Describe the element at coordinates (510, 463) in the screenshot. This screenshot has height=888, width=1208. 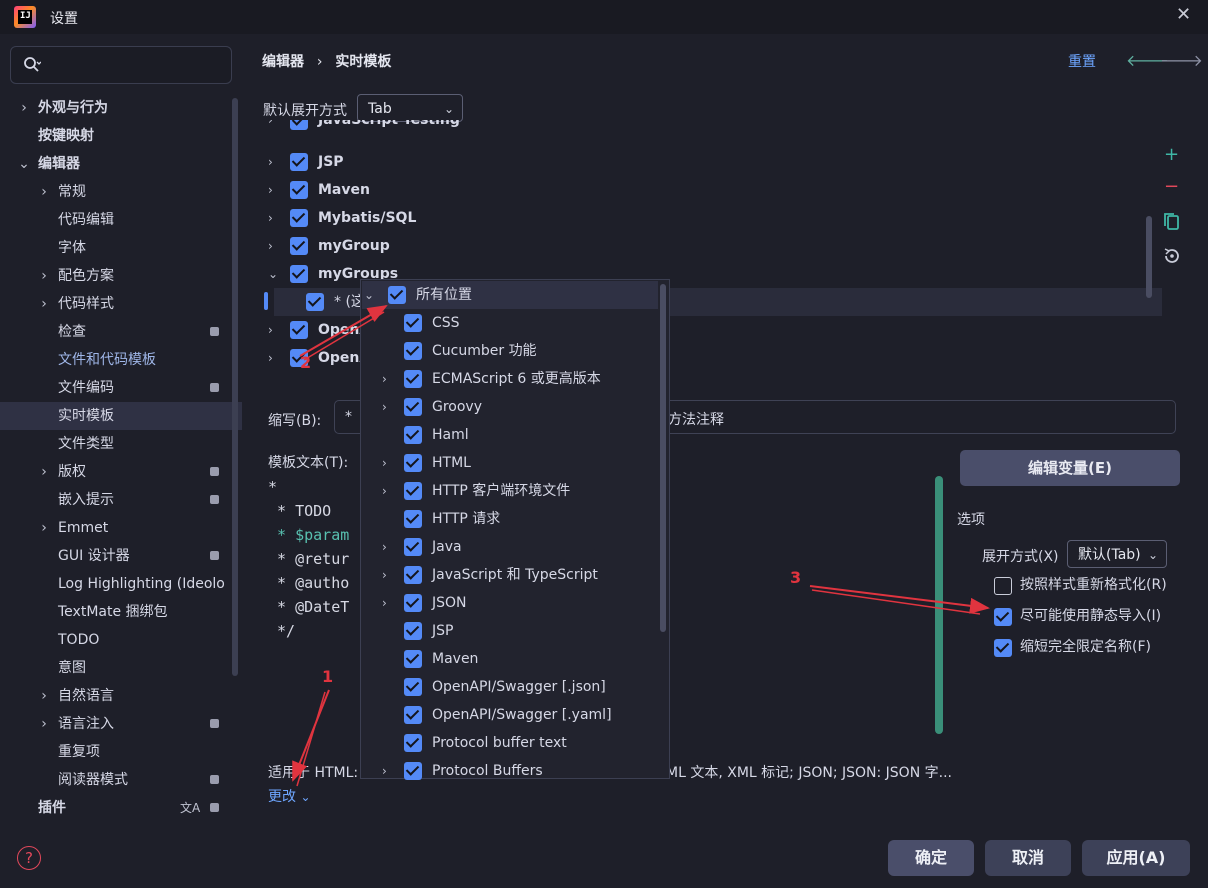
I see `context-popup-item: › HTML` at that location.